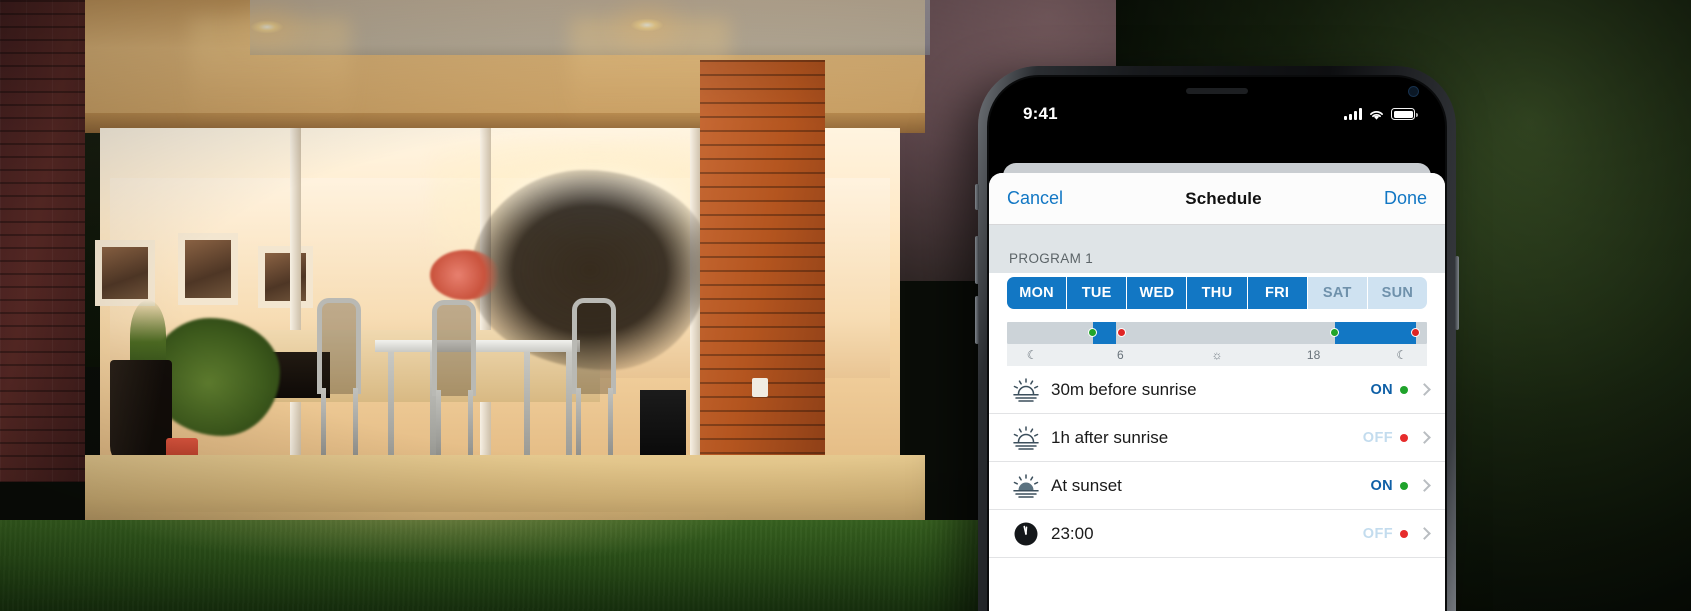  I want to click on section-header-program: PROGRAM 1, so click(1217, 249).